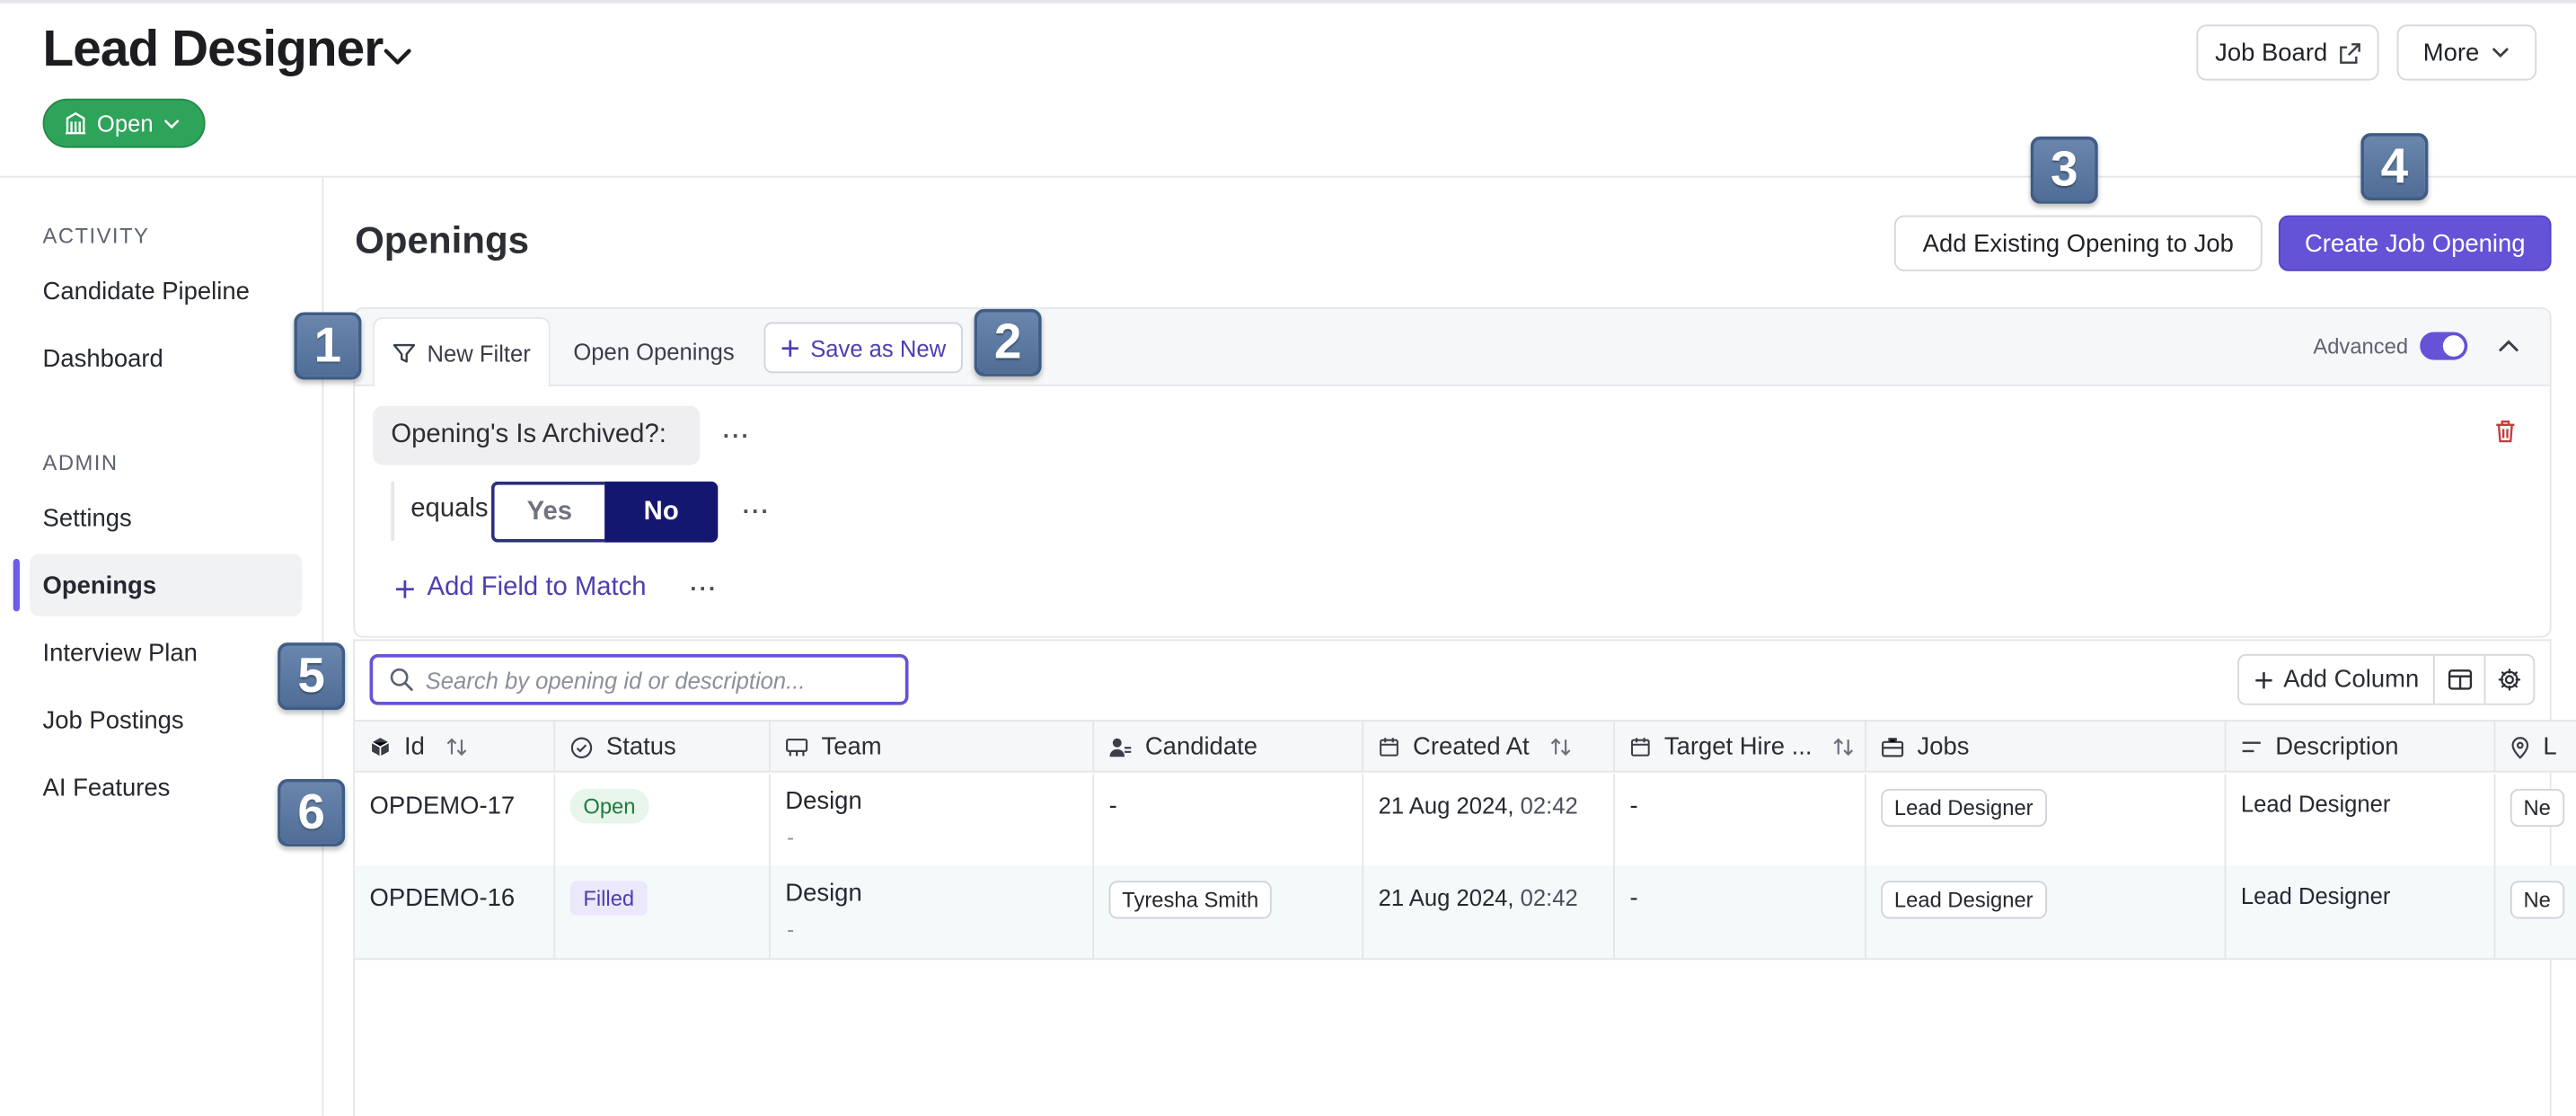  What do you see at coordinates (2361, 912) in the screenshot?
I see `cell-description: Lead Designer` at bounding box center [2361, 912].